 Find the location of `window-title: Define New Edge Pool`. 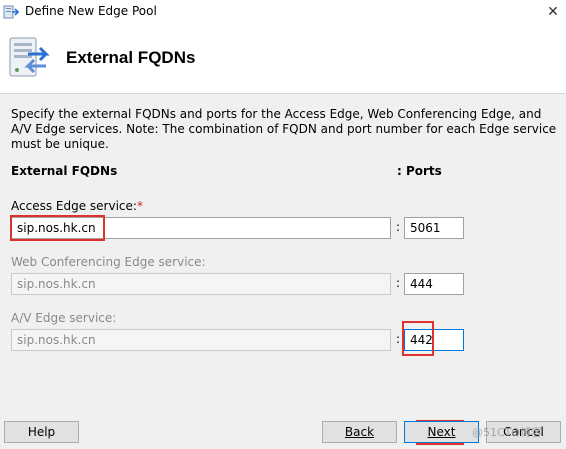

window-title: Define New Edge Pool is located at coordinates (91, 11).